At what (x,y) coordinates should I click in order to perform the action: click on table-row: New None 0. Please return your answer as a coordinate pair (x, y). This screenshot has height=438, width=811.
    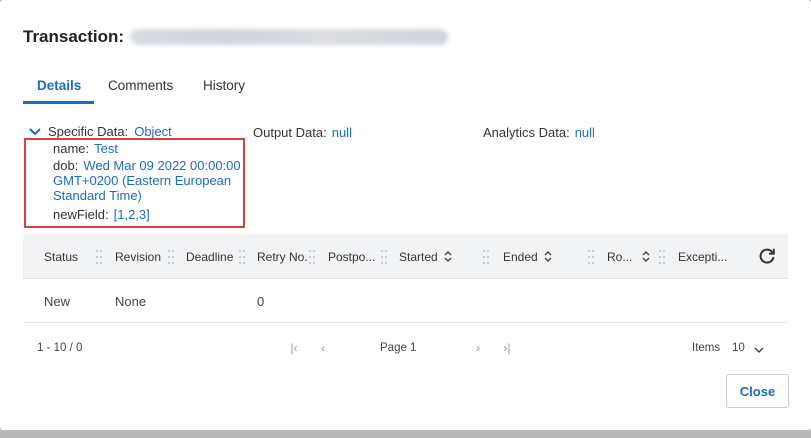
    Looking at the image, I should click on (405, 301).